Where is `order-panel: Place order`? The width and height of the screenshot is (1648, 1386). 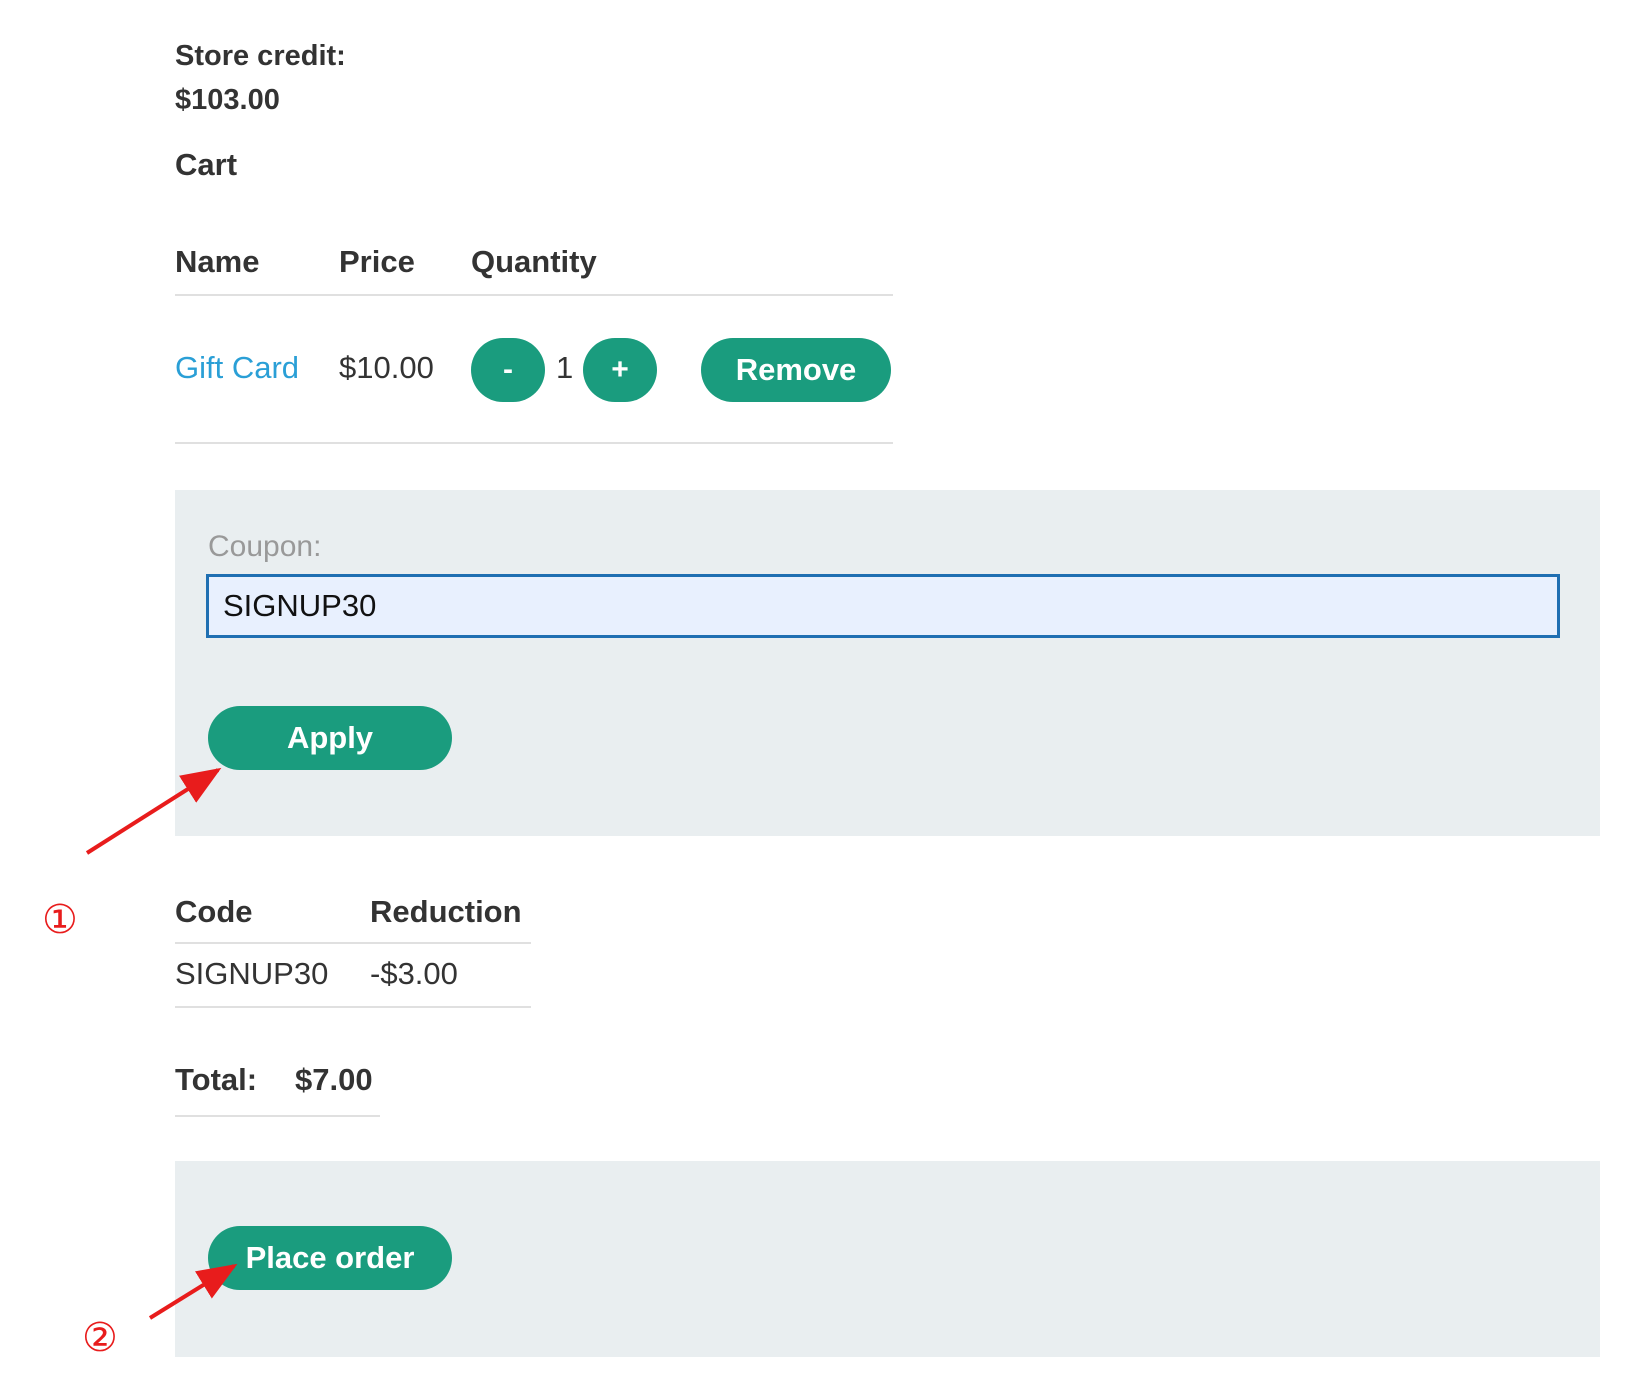 order-panel: Place order is located at coordinates (887, 1259).